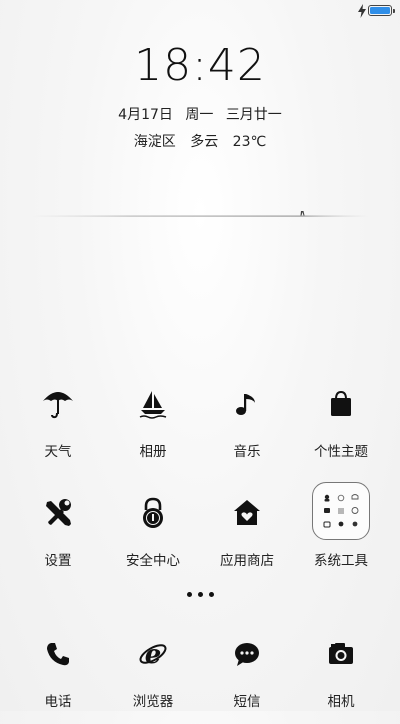 This screenshot has width=400, height=724. Describe the element at coordinates (247, 452) in the screenshot. I see `app-label: 音乐` at that location.